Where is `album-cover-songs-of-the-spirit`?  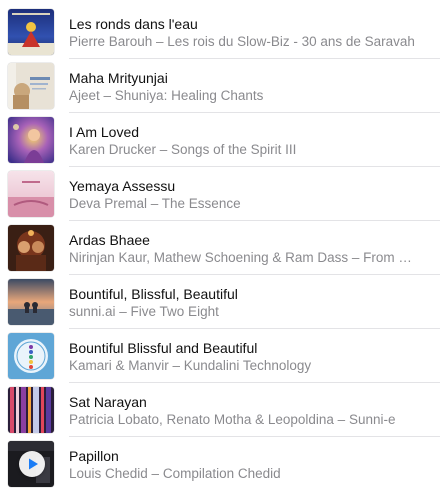
album-cover-songs-of-the-spirit is located at coordinates (31, 140).